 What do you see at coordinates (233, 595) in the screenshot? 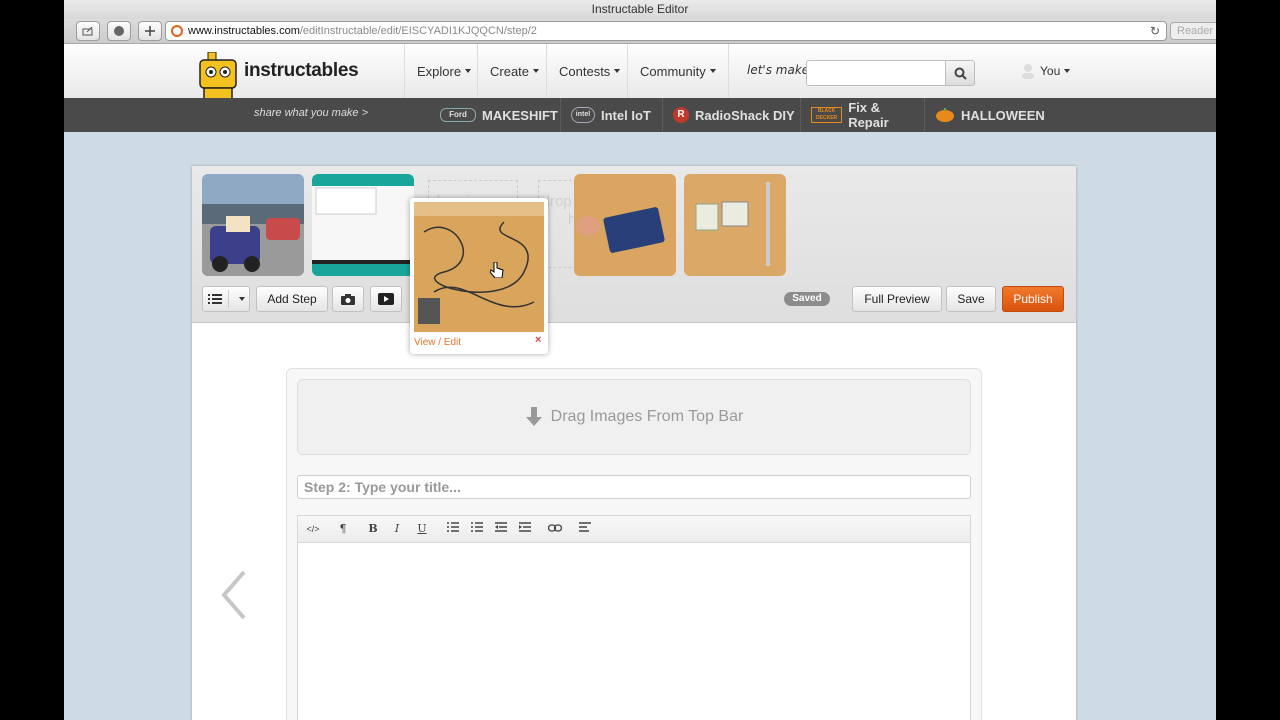
I see `previous-step-arrow-icon` at bounding box center [233, 595].